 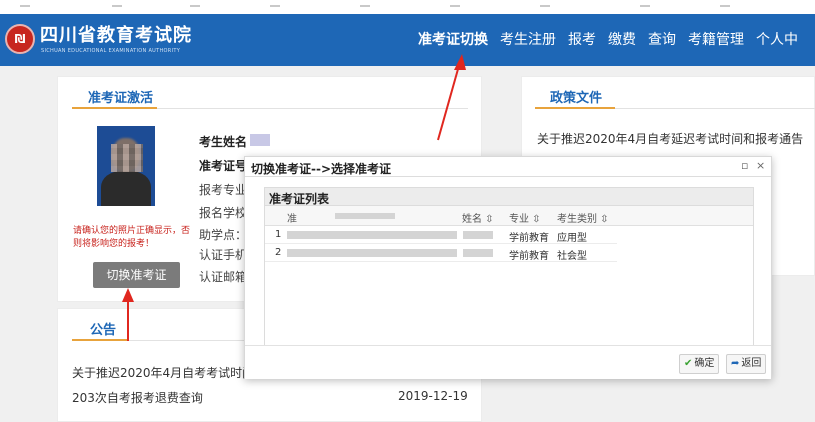 What do you see at coordinates (321, 169) in the screenshot?
I see `dialog-title: 切换准考证-->选择准考证` at bounding box center [321, 169].